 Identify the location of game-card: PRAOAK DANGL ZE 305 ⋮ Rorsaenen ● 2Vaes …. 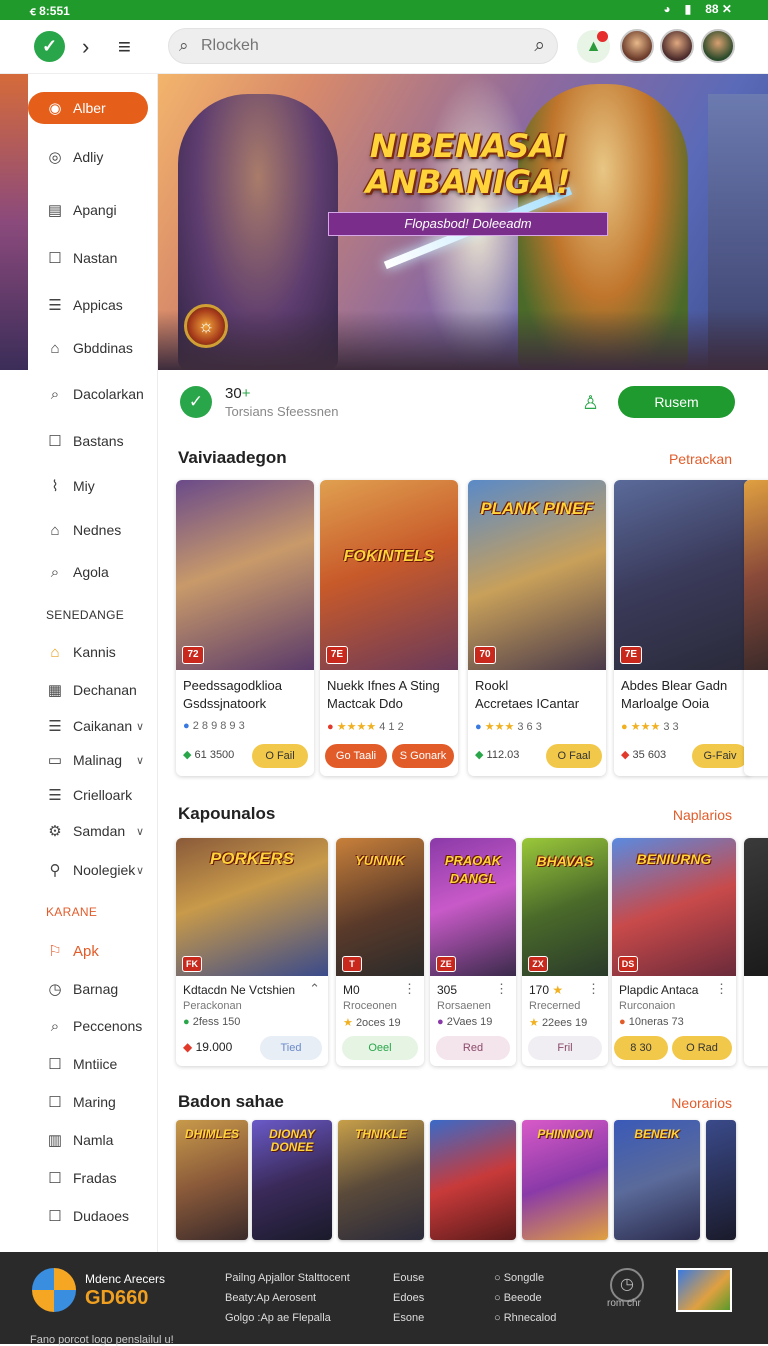
(473, 952).